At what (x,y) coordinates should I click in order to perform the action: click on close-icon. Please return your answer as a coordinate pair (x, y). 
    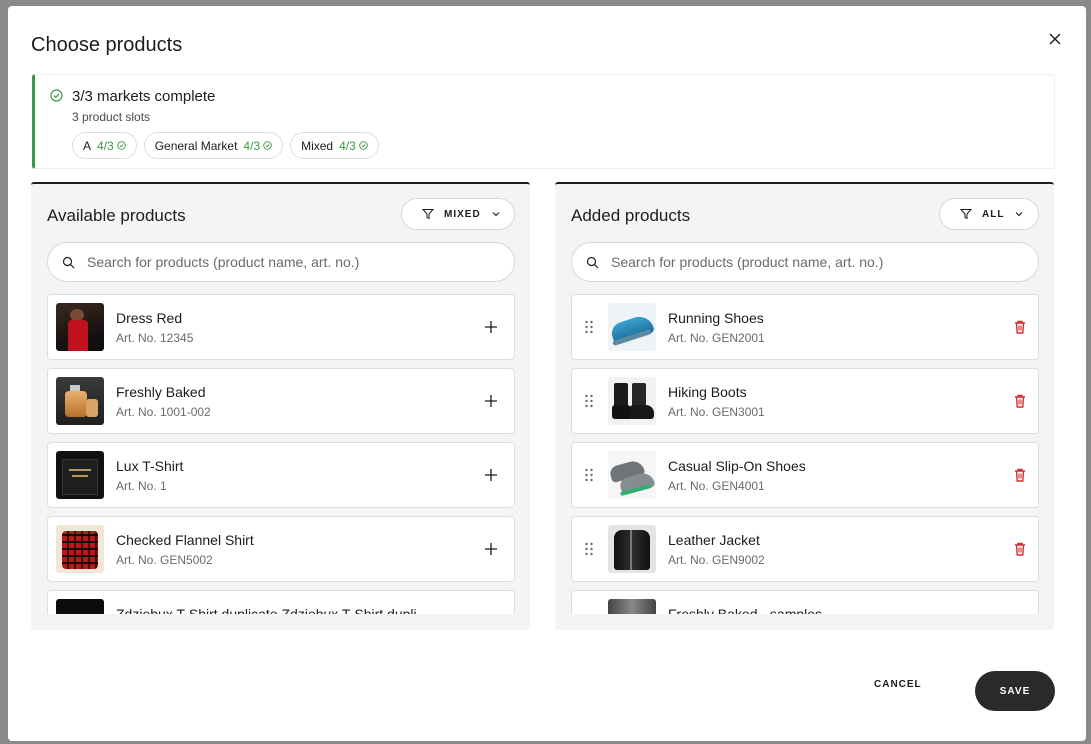
    Looking at the image, I should click on (1055, 39).